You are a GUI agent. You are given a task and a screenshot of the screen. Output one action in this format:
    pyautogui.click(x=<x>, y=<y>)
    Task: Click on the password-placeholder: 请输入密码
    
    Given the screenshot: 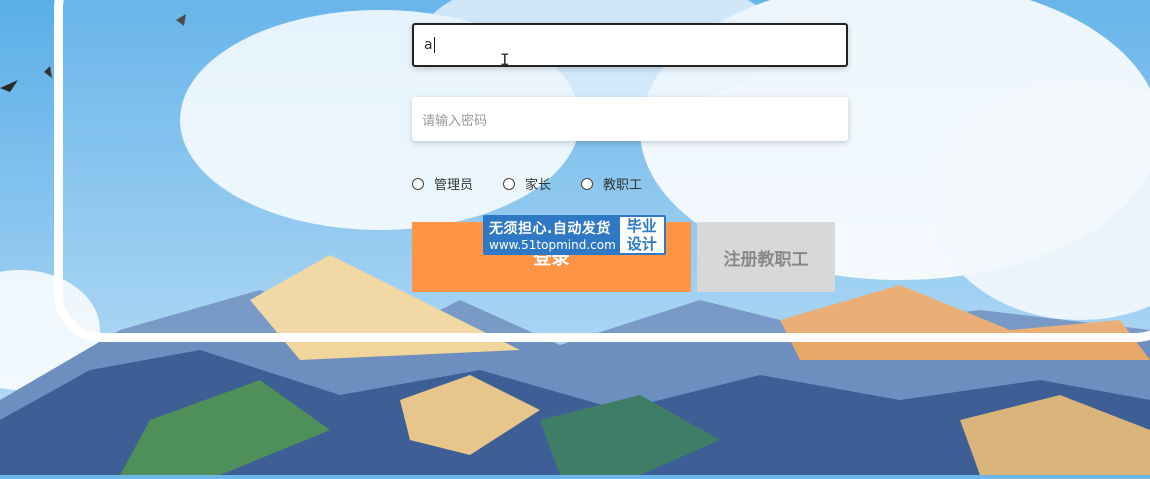 What is the action you would take?
    pyautogui.click(x=455, y=121)
    